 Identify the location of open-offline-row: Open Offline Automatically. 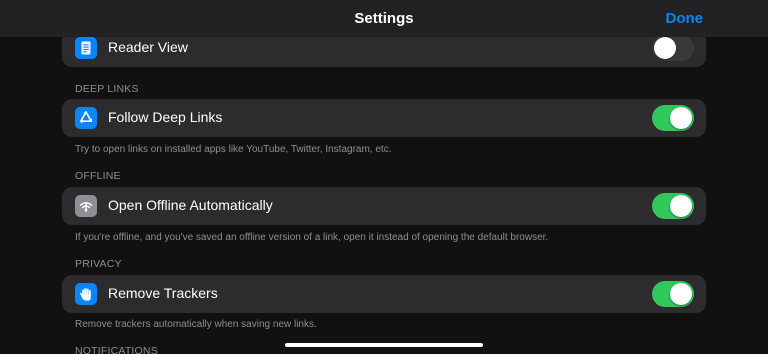
(384, 206).